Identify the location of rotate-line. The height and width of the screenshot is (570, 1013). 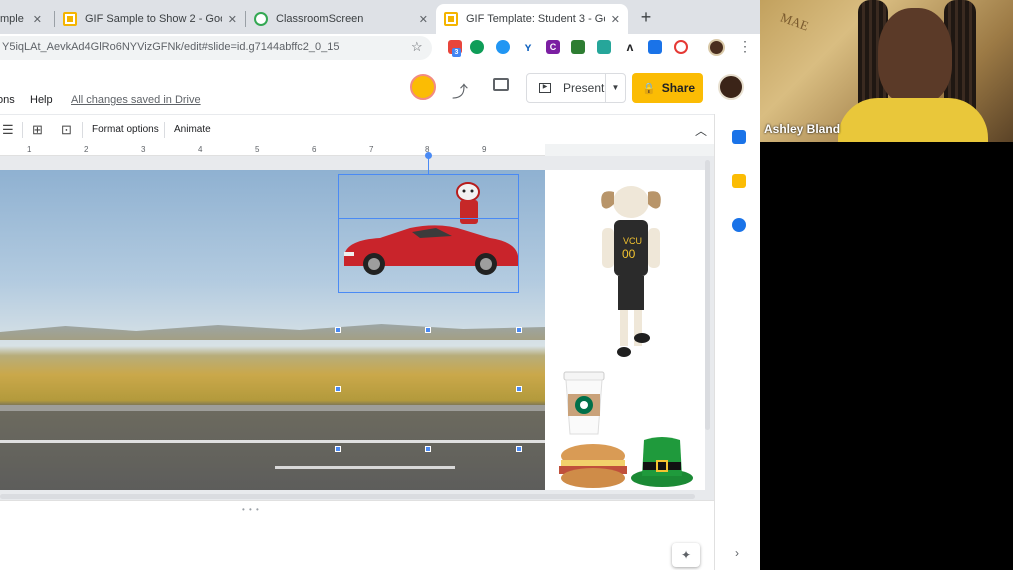
(428, 166).